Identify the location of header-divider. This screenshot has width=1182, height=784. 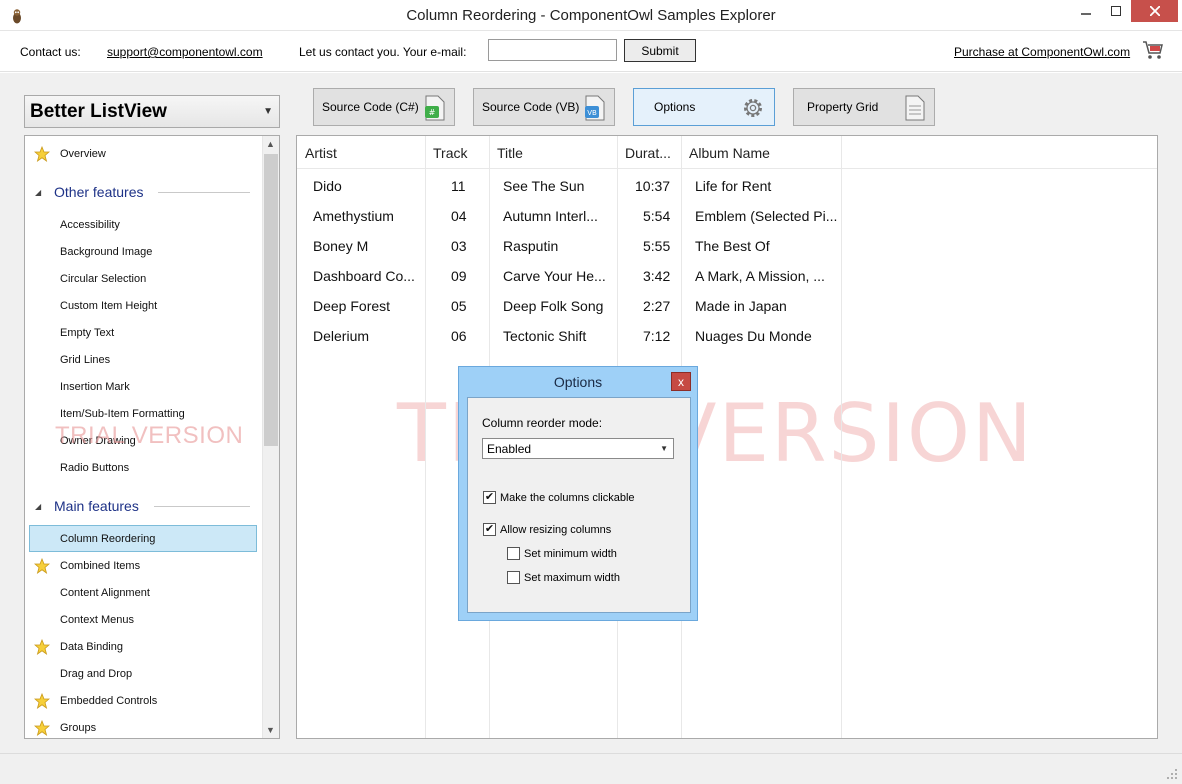
(727, 168).